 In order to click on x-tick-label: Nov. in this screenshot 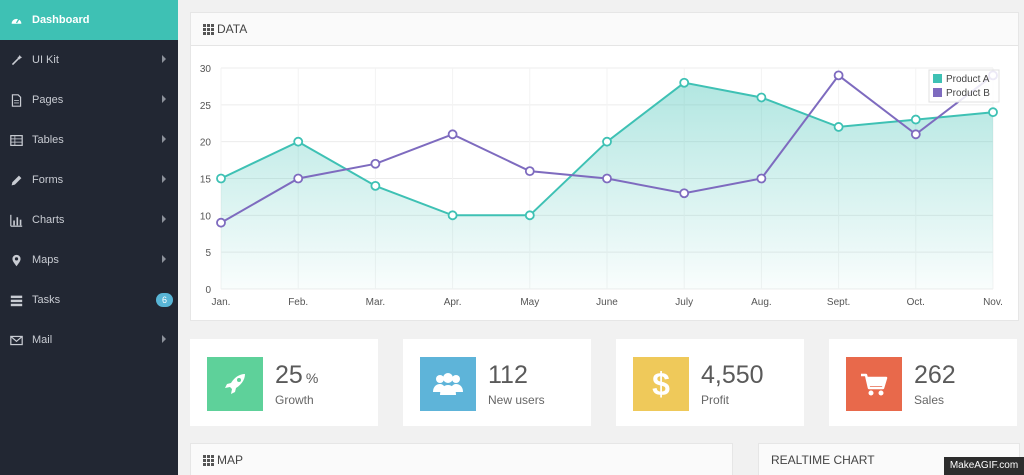, I will do `click(993, 302)`.